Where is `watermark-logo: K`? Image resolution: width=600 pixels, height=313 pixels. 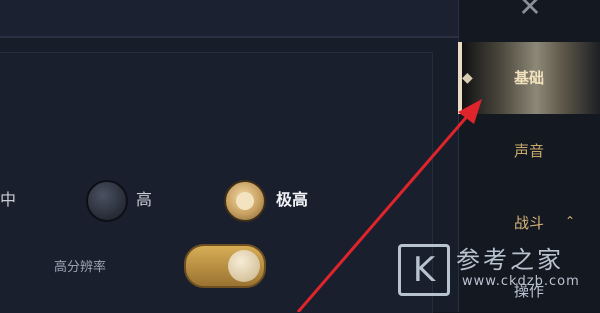 watermark-logo: K is located at coordinates (424, 270).